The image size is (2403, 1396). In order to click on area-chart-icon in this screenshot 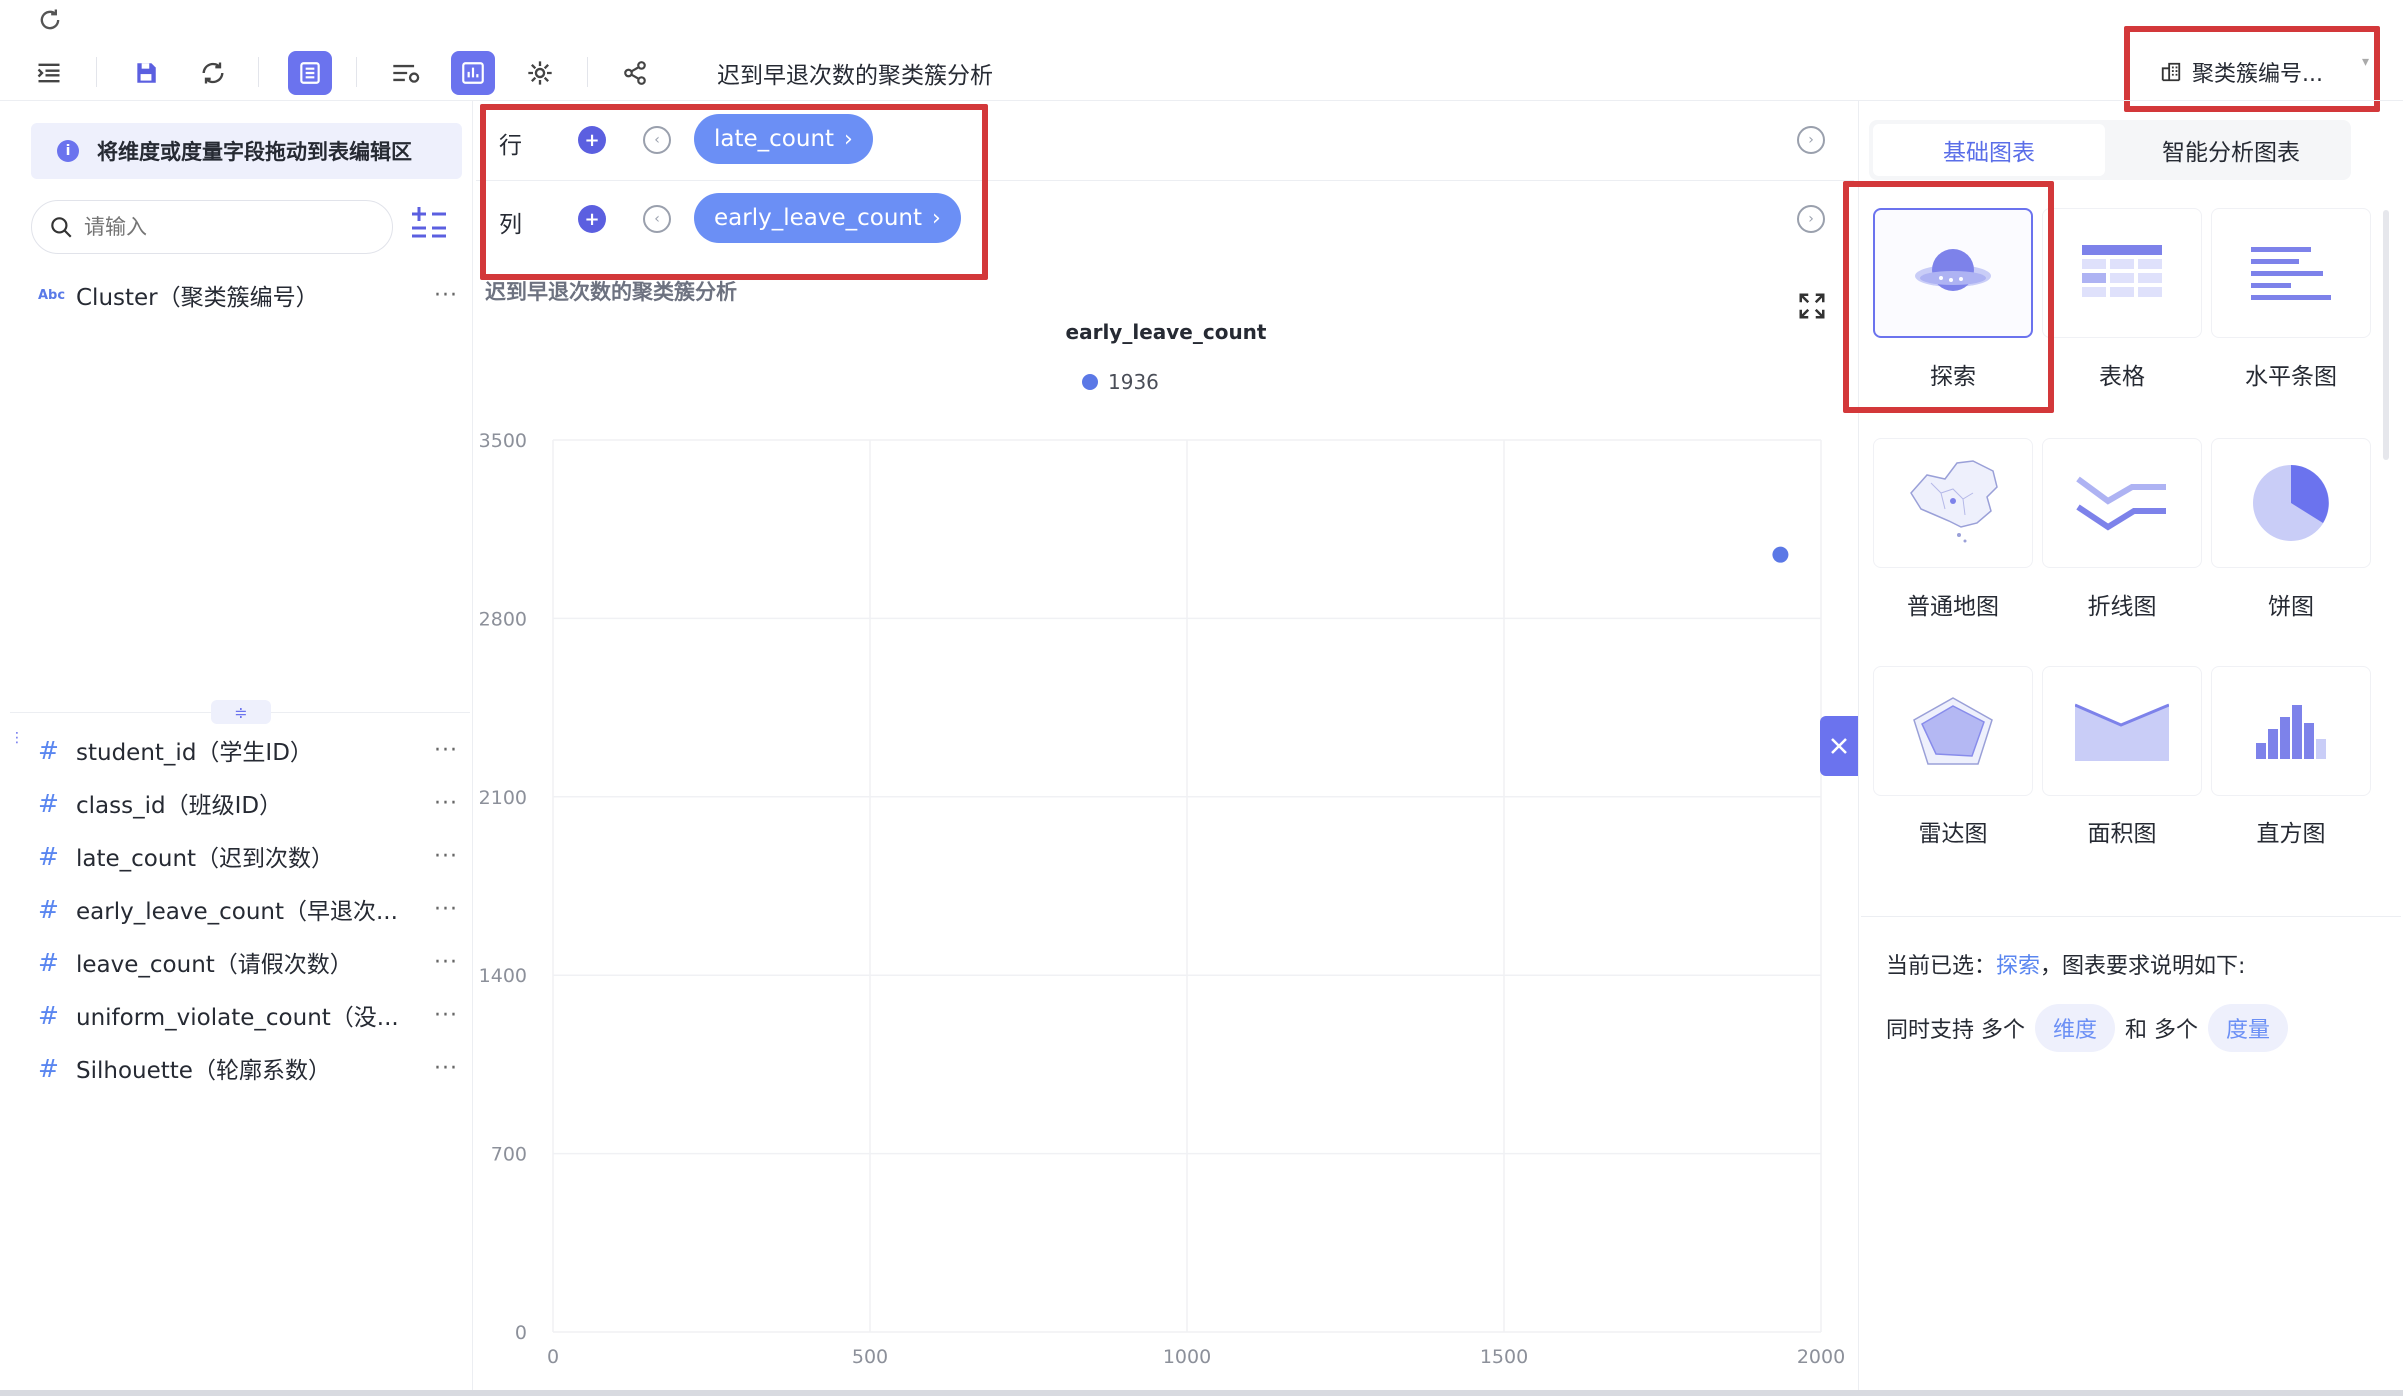, I will do `click(2122, 732)`.